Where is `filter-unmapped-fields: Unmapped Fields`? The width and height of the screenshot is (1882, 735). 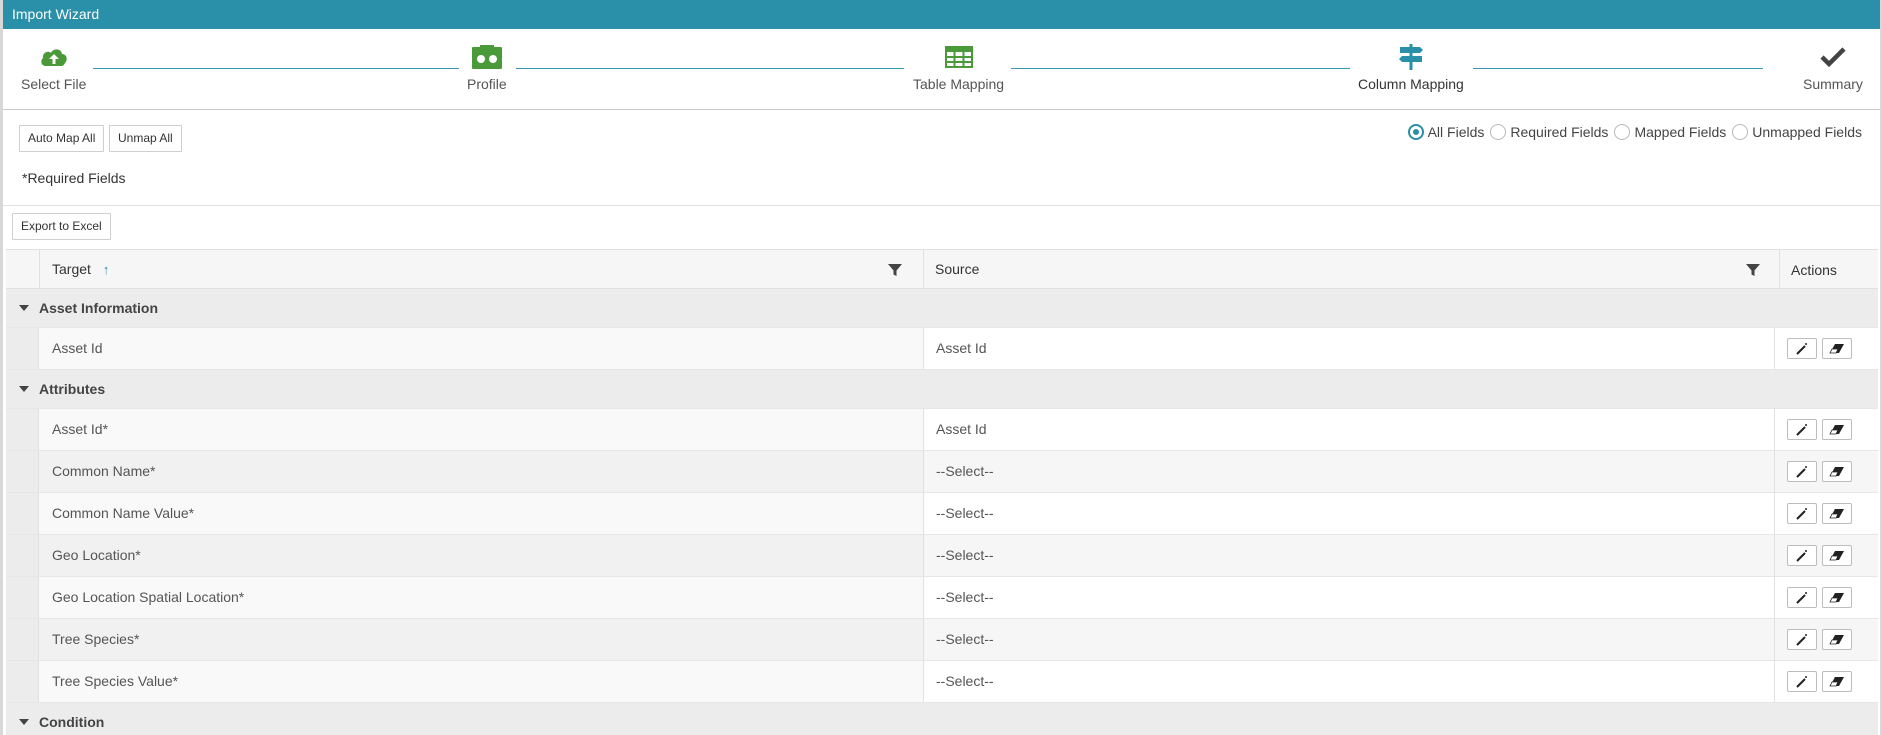
filter-unmapped-fields: Unmapped Fields is located at coordinates (1797, 132).